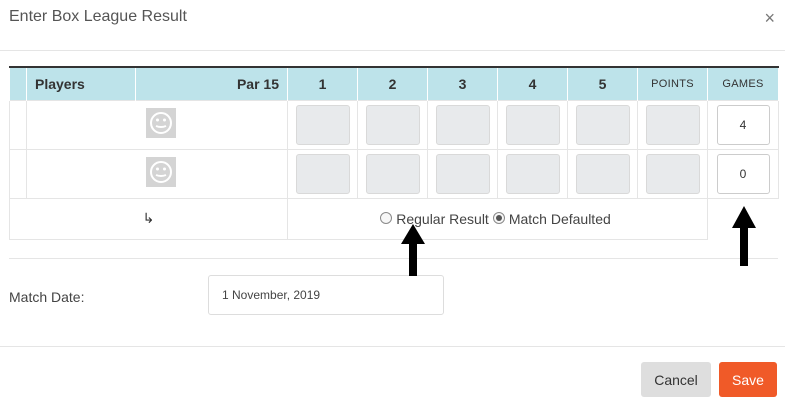 This screenshot has width=785, height=409. Describe the element at coordinates (18, 84) in the screenshot. I see `header-spacer` at that location.